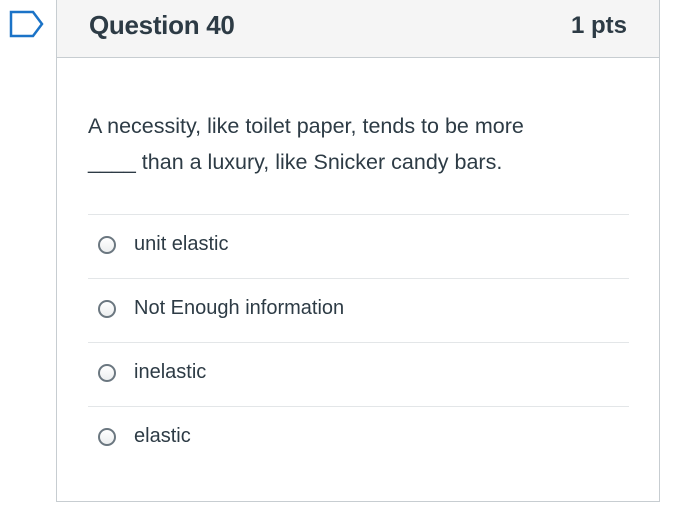  I want to click on question-header: Question 40 1 pts, so click(358, 29).